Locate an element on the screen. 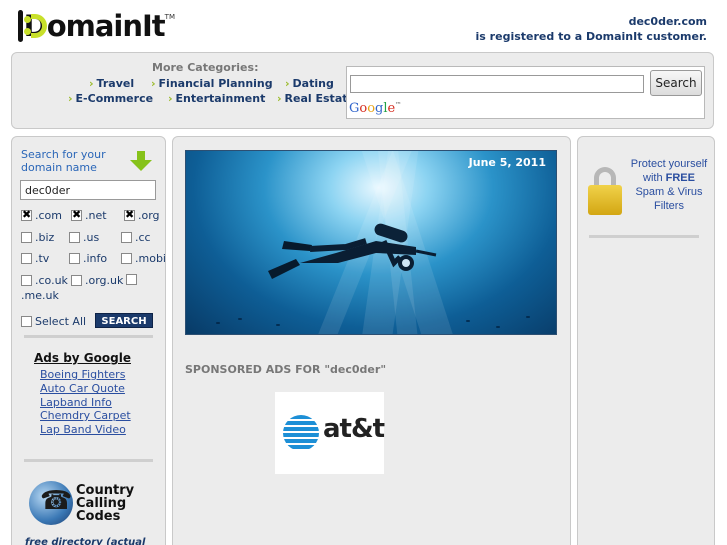 The image size is (727, 545). tld-com-checkbox: .com is located at coordinates (41, 215).